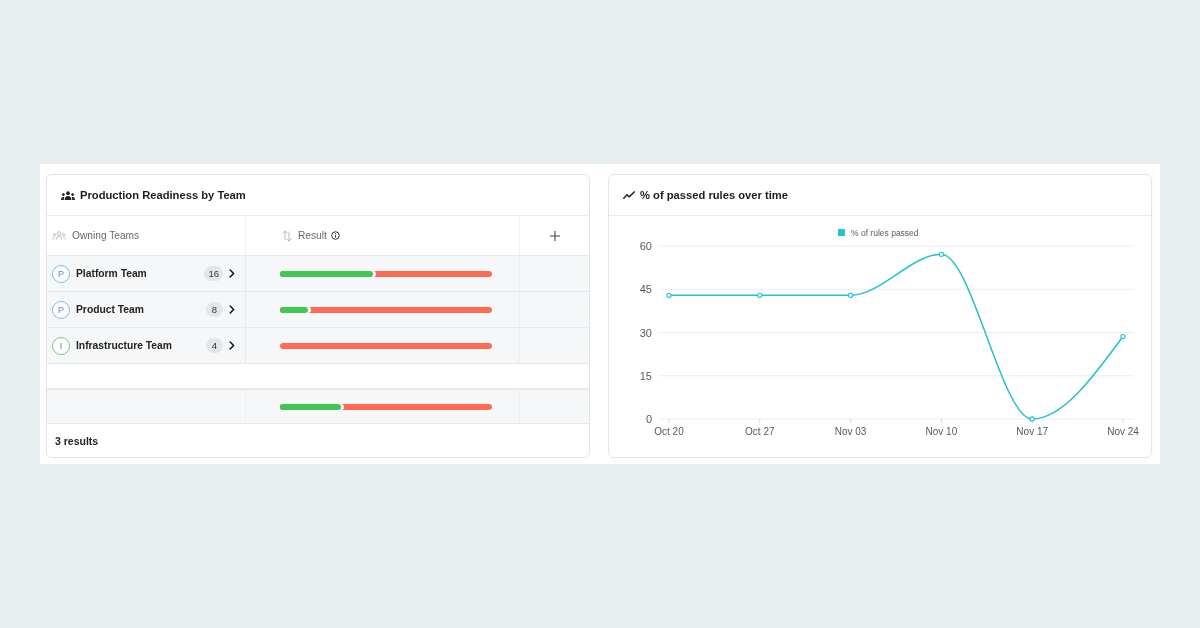 The image size is (1200, 628). I want to click on x-axis-label: Nov 03, so click(850, 431).